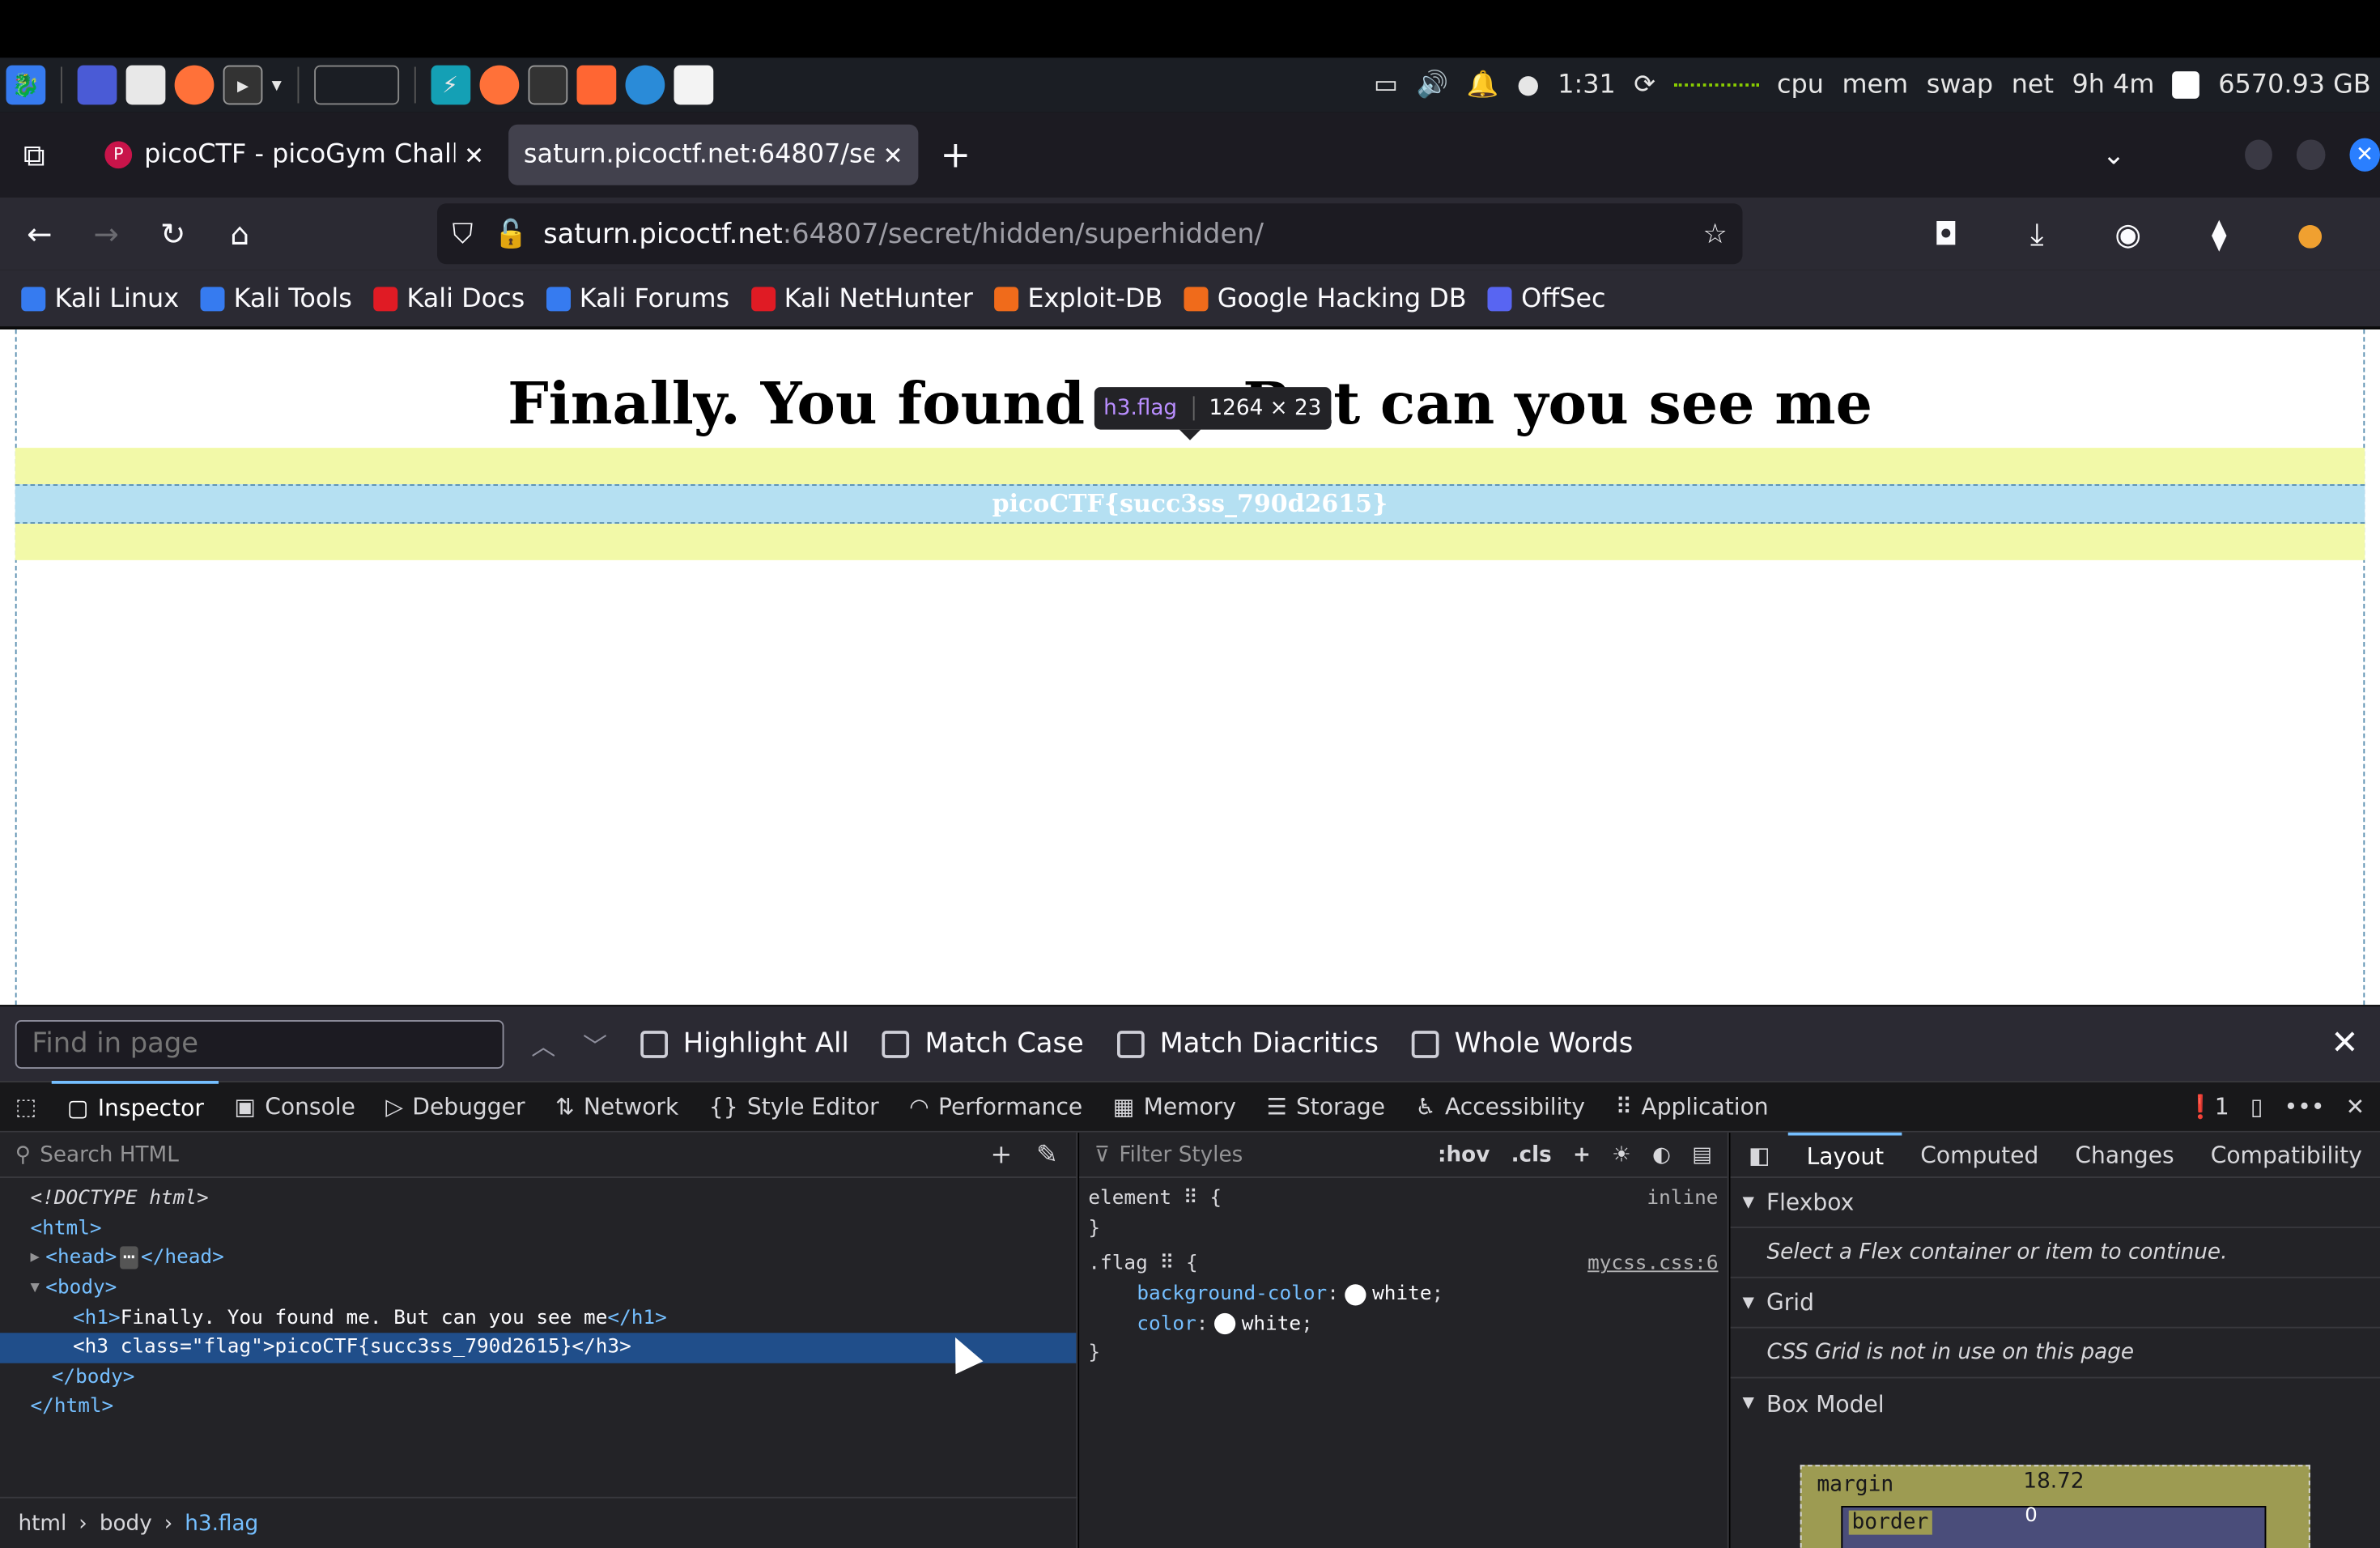 The width and height of the screenshot is (2380, 1548). I want to click on markup-line: ▼ <body>, so click(538, 1289).